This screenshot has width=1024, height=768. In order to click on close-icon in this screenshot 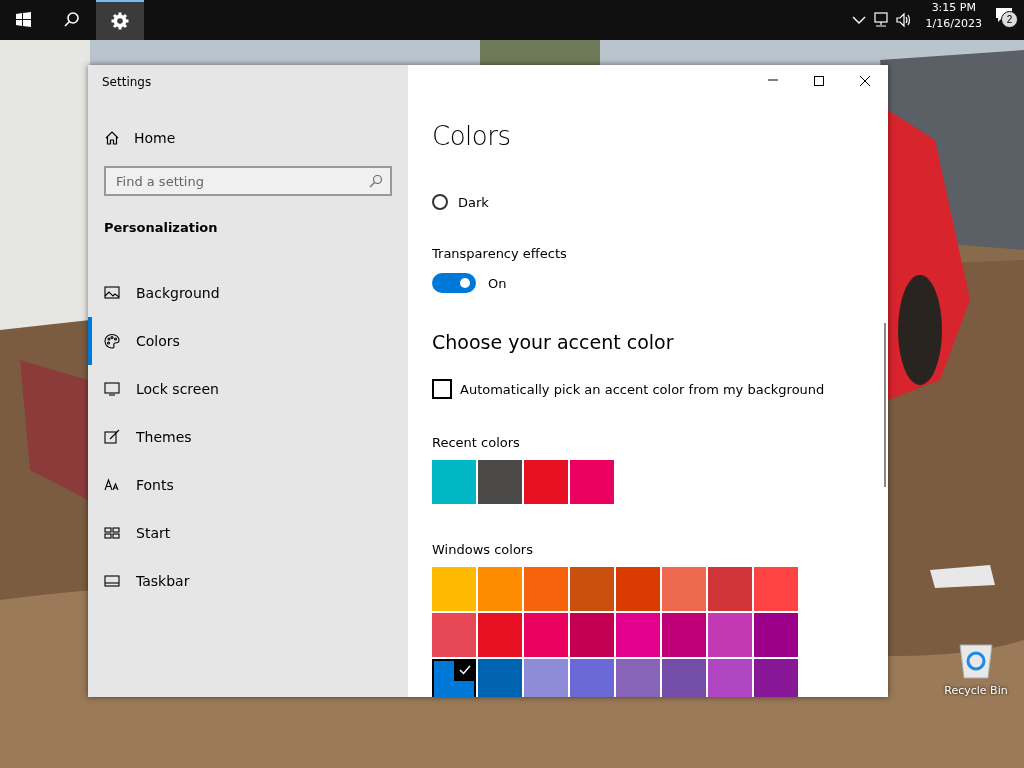, I will do `click(865, 81)`.